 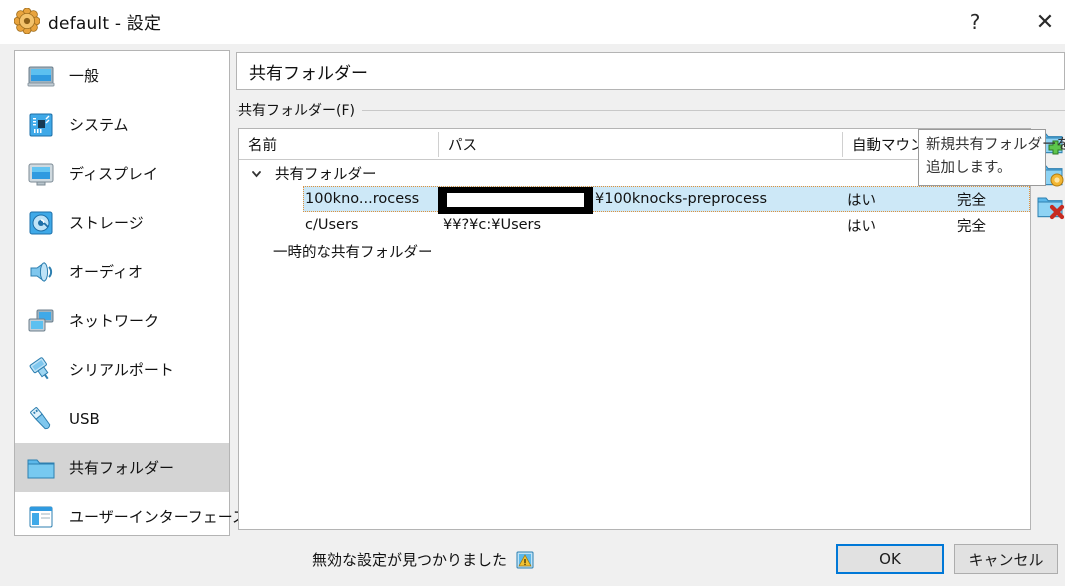 What do you see at coordinates (158, 517) in the screenshot?
I see `sidebar-label: ユーザーインターフェース` at bounding box center [158, 517].